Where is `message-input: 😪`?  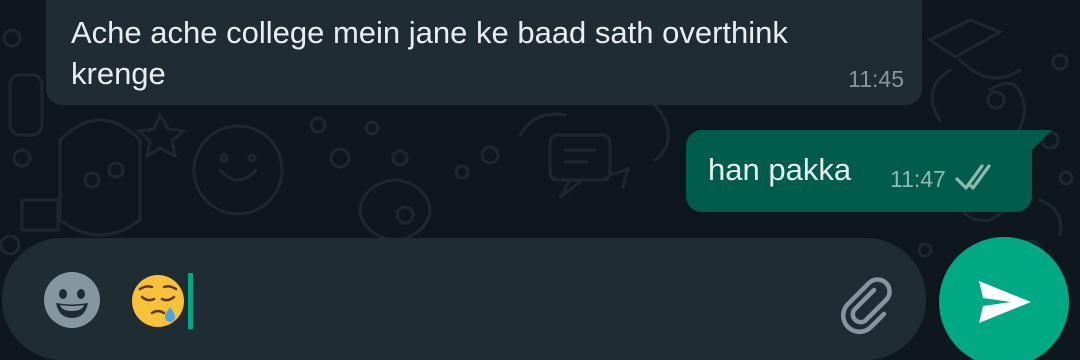 message-input: 😪 is located at coordinates (161, 301).